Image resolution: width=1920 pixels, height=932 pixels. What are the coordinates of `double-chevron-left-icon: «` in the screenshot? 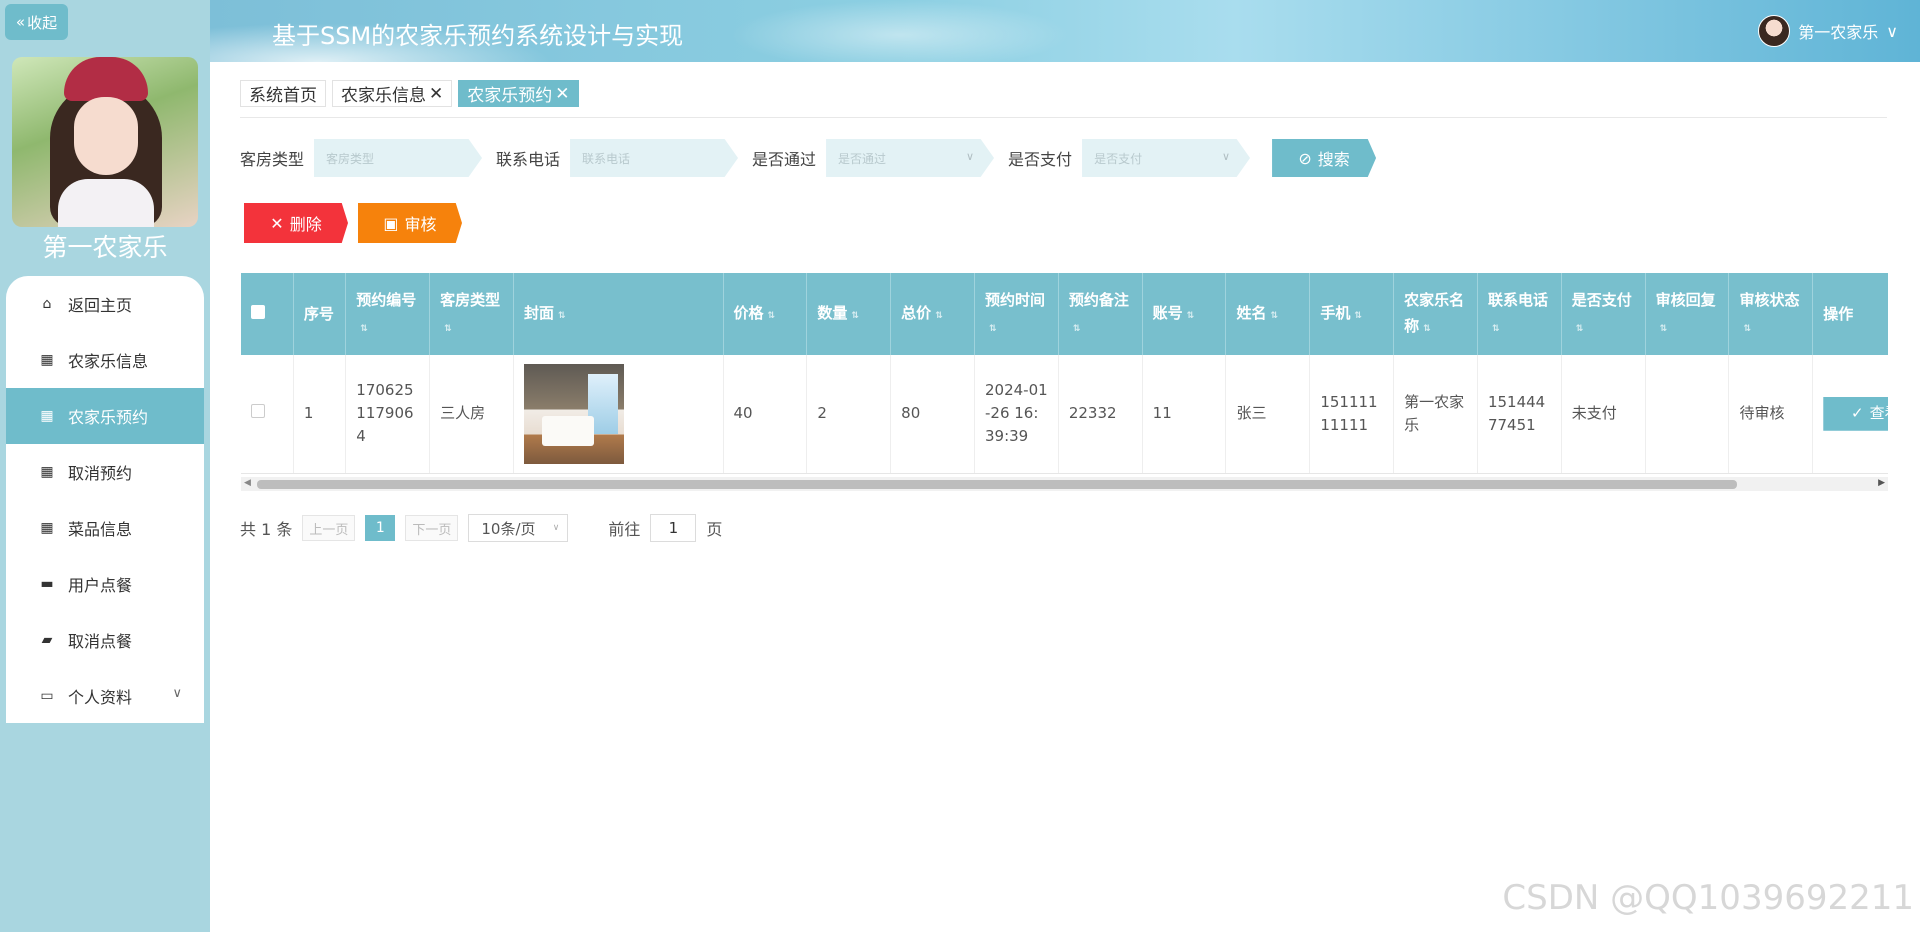 It's located at (20, 22).